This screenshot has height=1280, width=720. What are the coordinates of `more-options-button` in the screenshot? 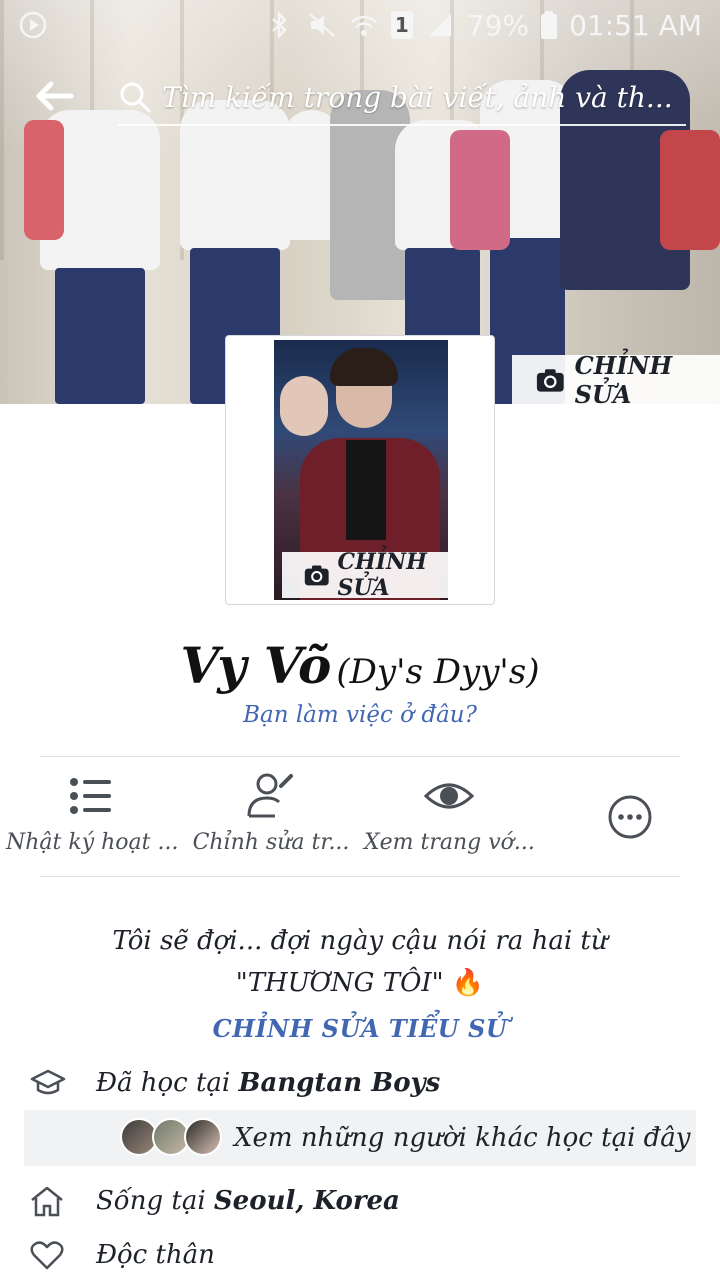 It's located at (630, 820).